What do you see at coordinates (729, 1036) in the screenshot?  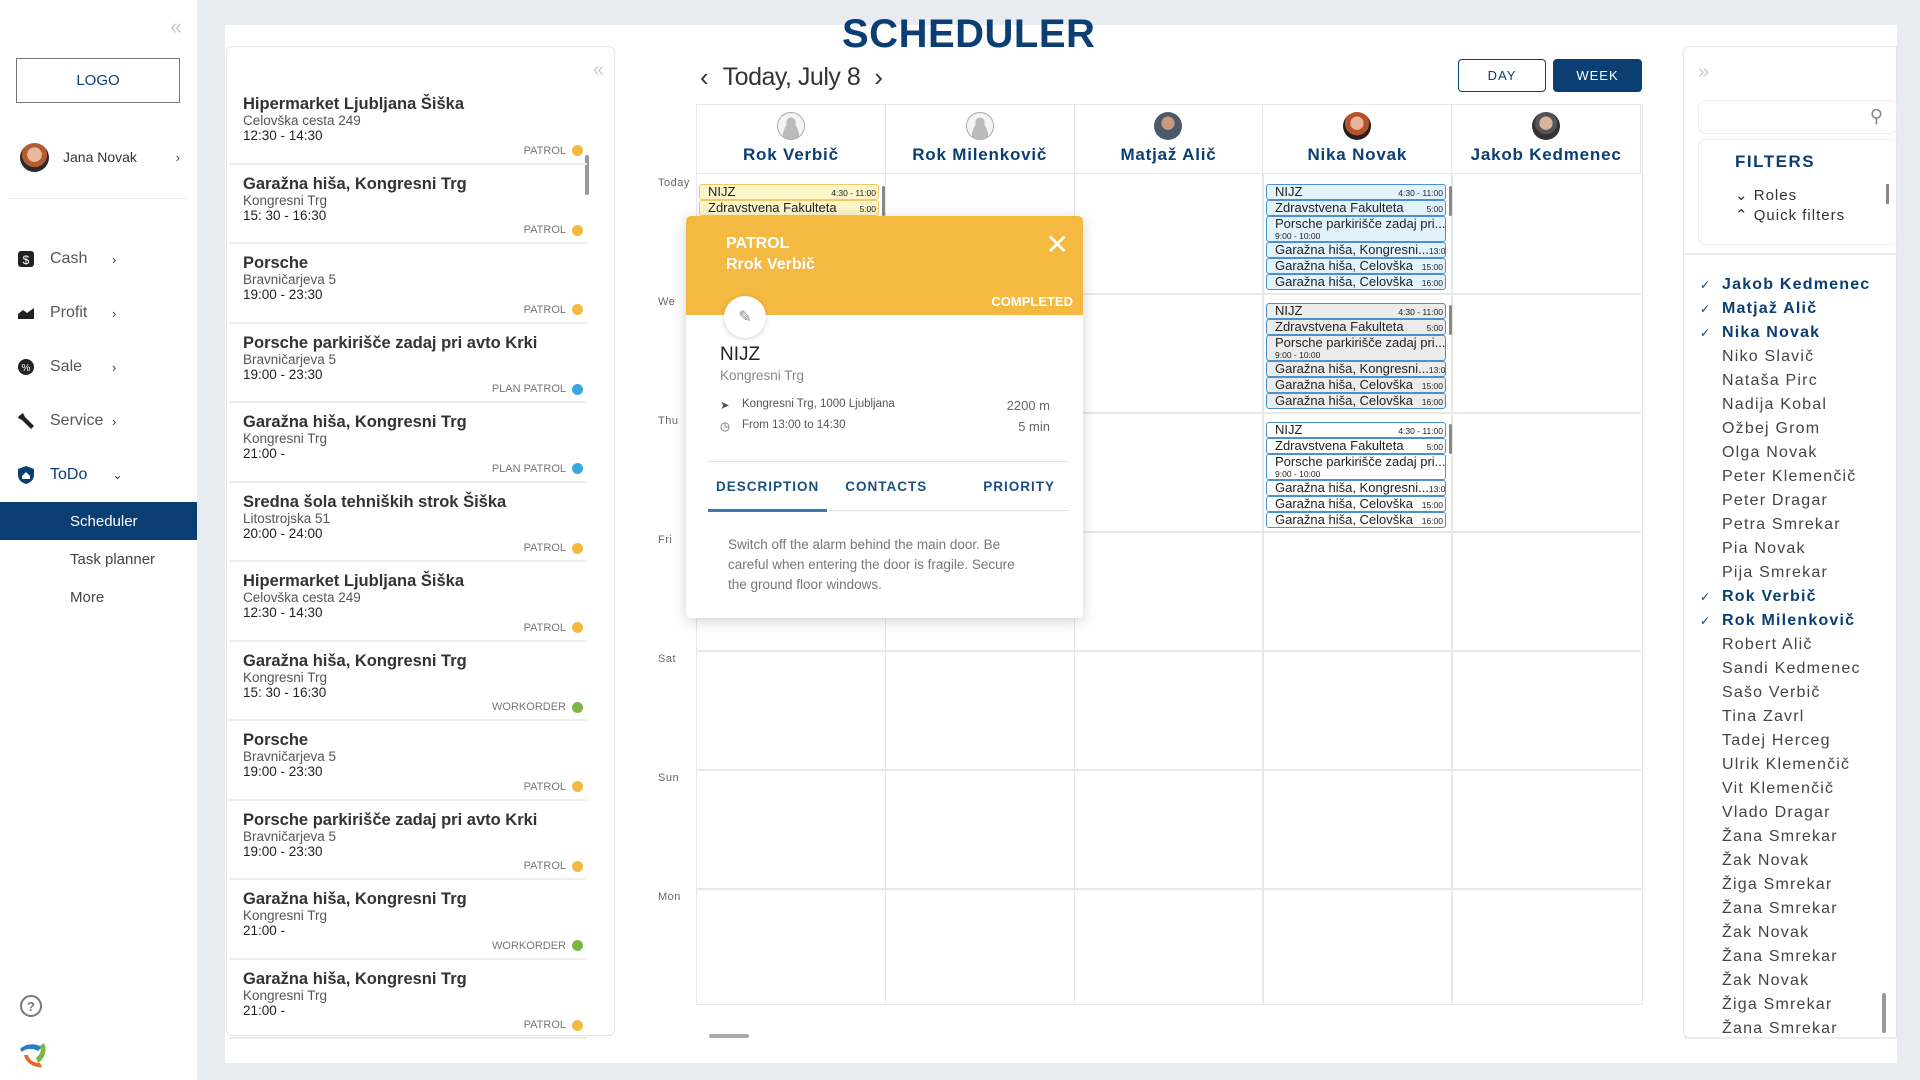 I see `horizontal-scrollbar` at bounding box center [729, 1036].